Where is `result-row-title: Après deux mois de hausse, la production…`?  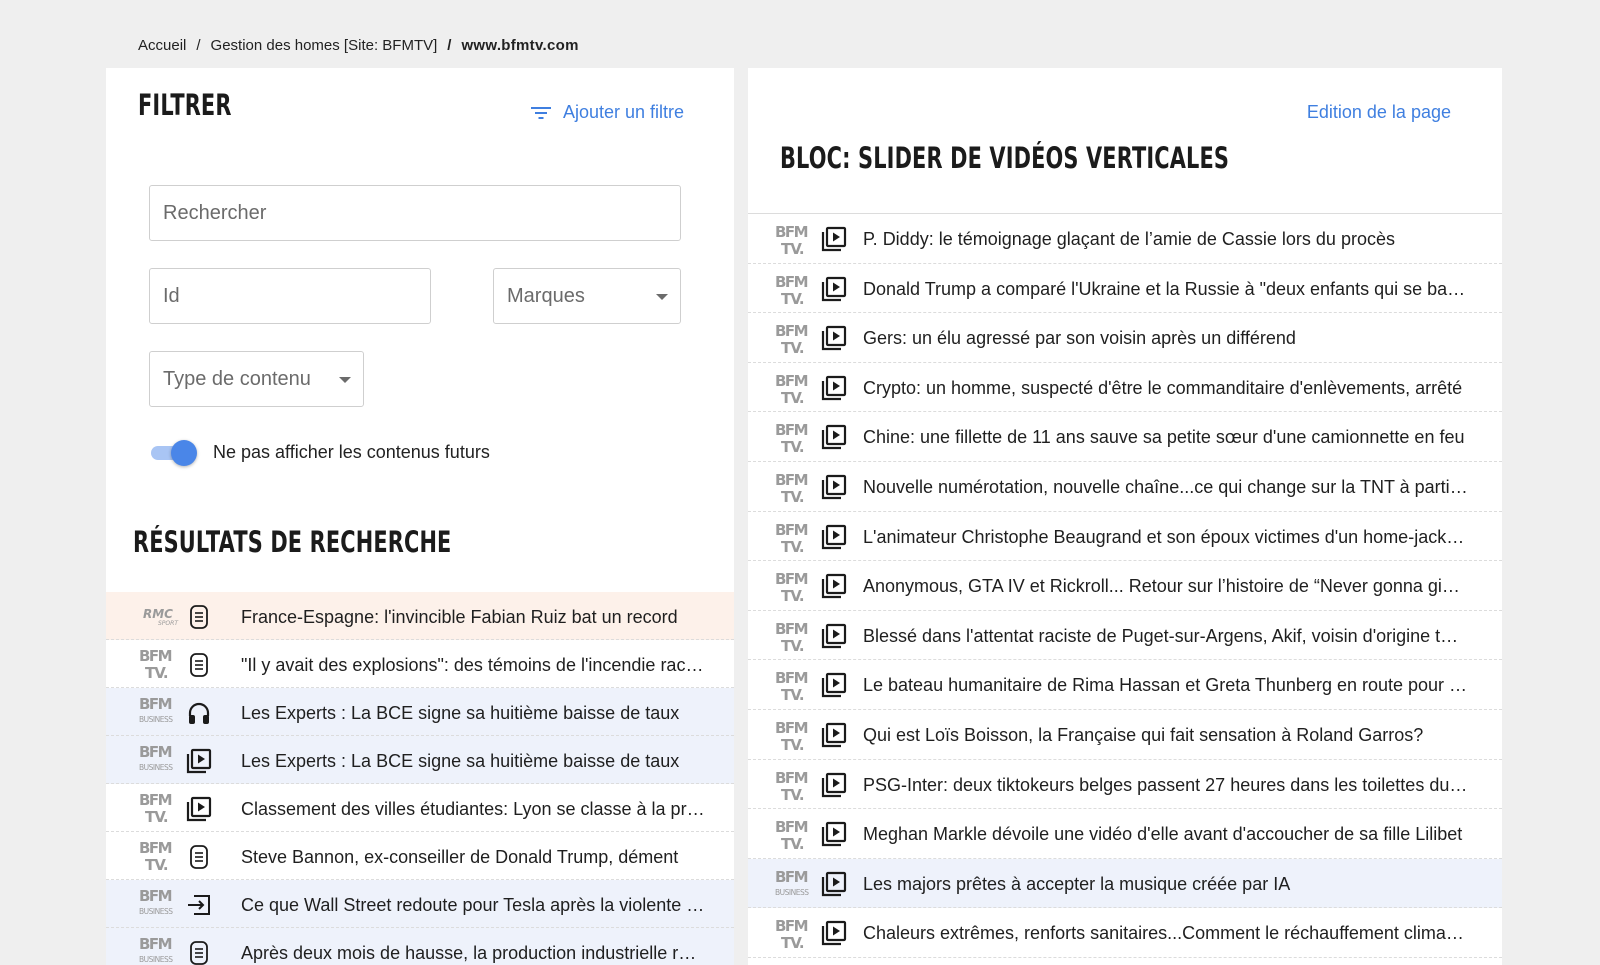
result-row-title: Après deux mois de hausse, la production… is located at coordinates (473, 953).